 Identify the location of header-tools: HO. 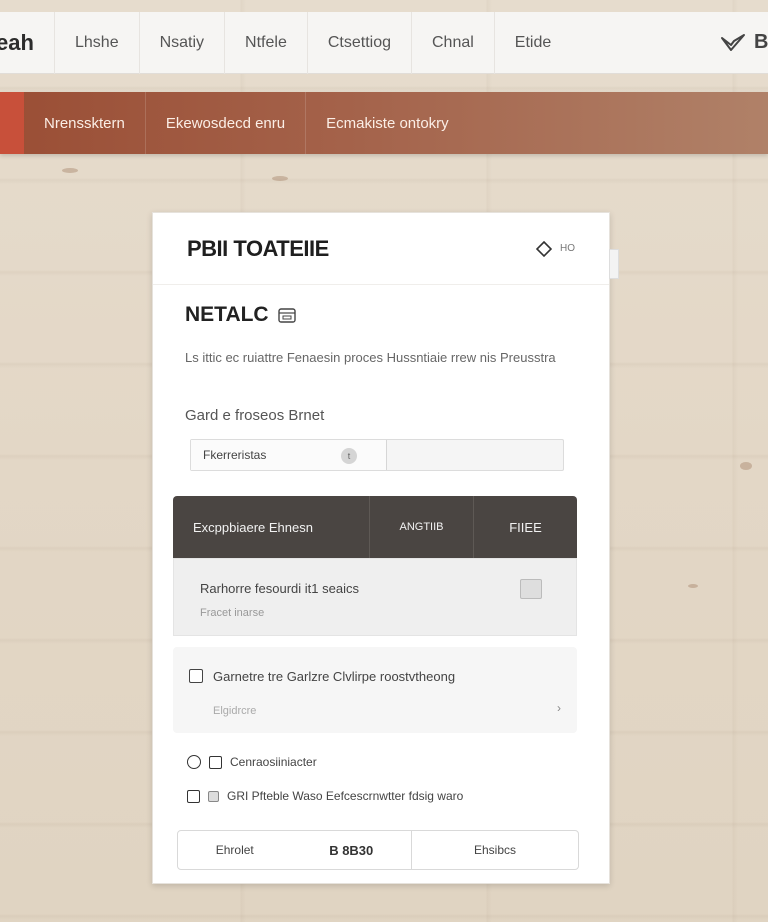
(555, 248).